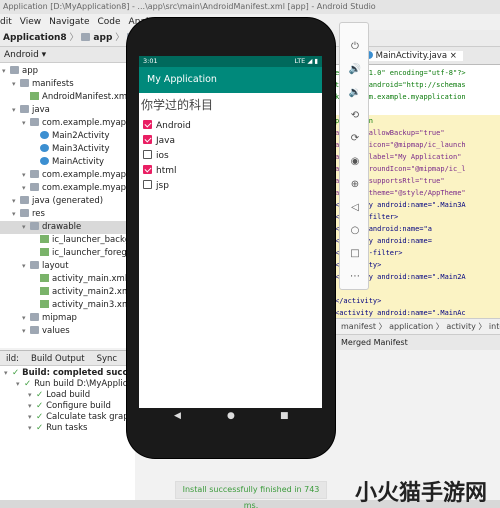 The image size is (500, 508). I want to click on checkbox-empty-icon, so click(147, 184).